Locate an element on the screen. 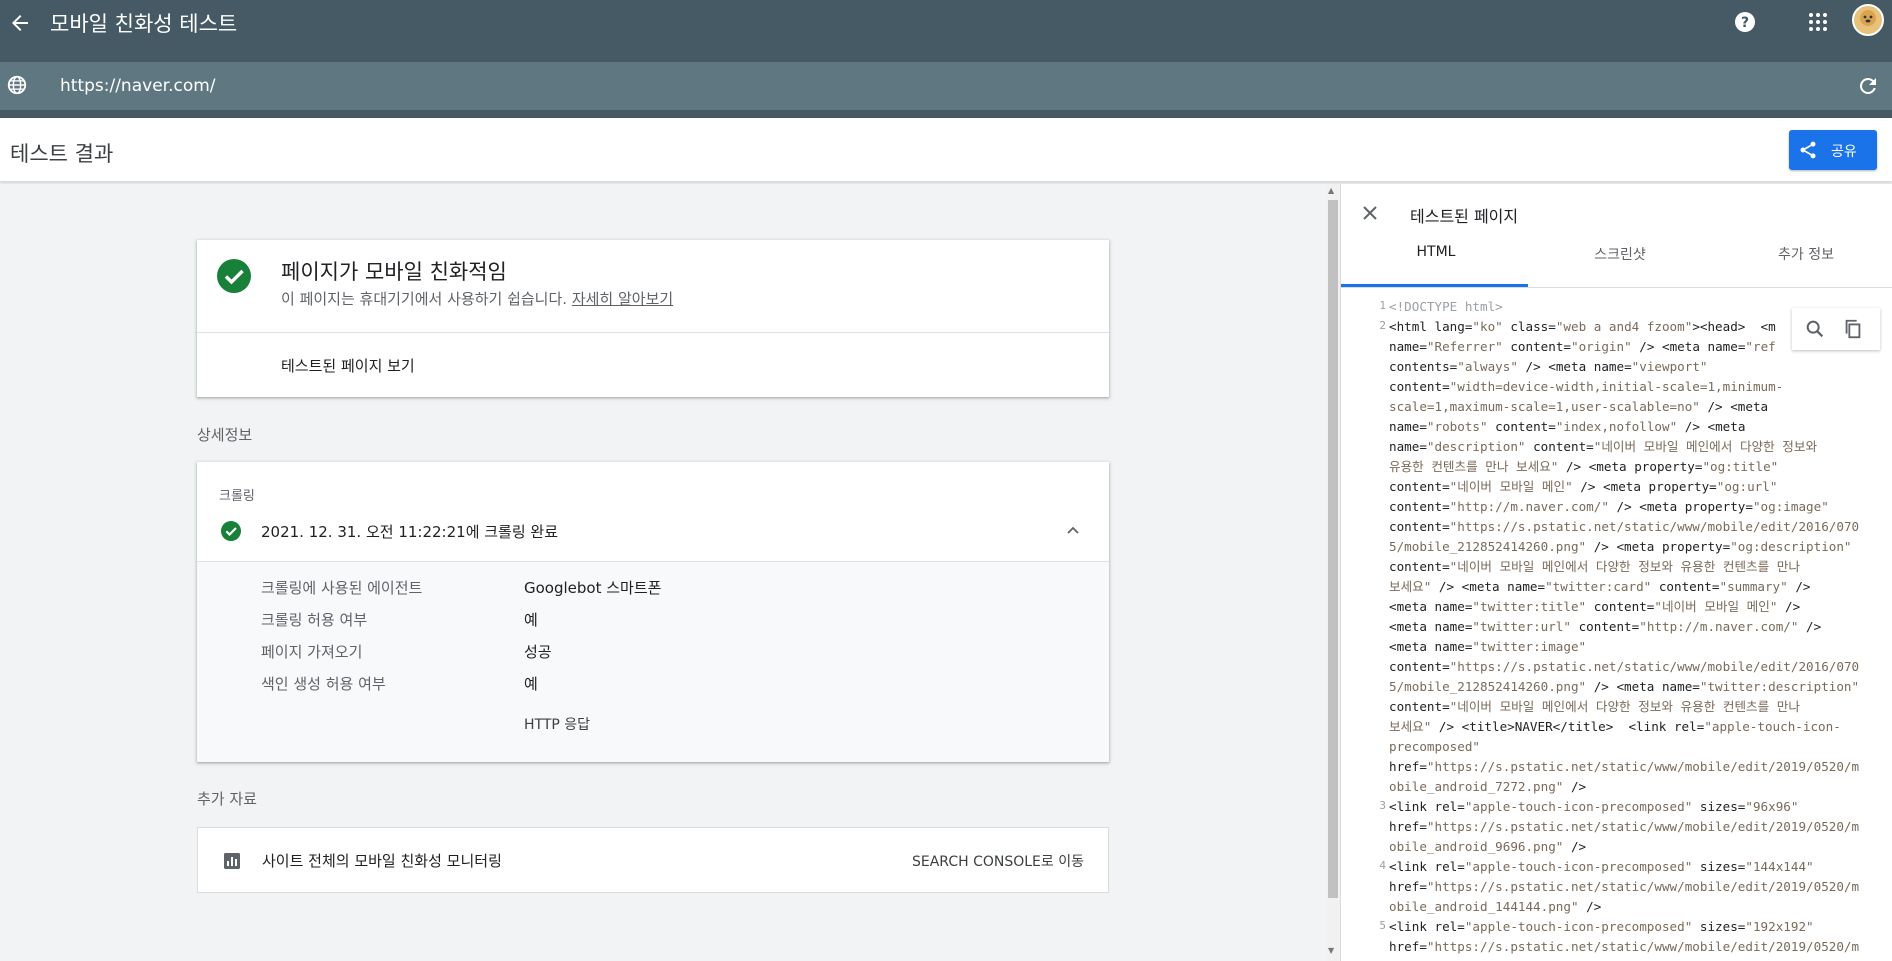  tabs-divider is located at coordinates (1616, 287).